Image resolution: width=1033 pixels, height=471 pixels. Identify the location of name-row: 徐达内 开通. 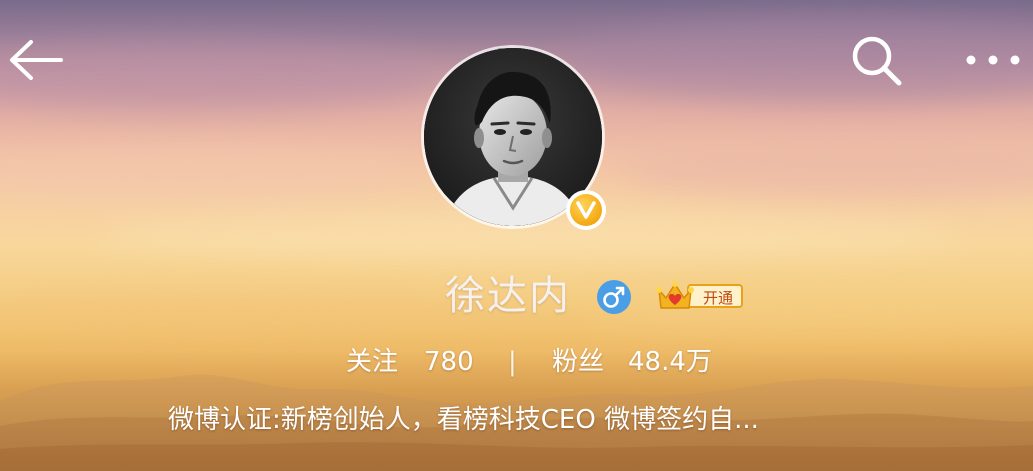
(516, 296).